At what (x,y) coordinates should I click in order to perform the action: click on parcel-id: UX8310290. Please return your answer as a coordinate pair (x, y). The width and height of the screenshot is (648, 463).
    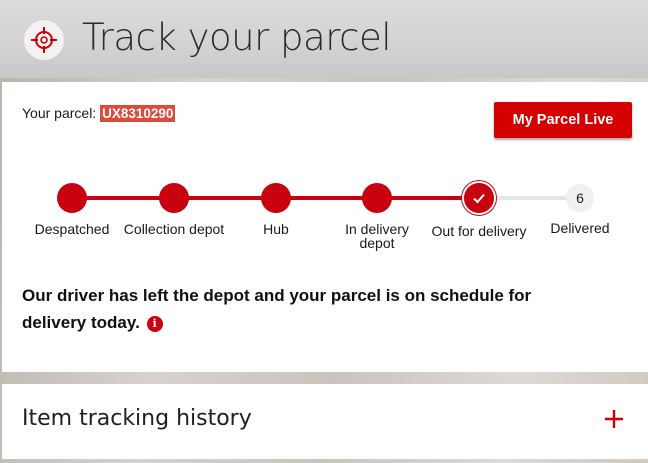
    Looking at the image, I should click on (138, 113).